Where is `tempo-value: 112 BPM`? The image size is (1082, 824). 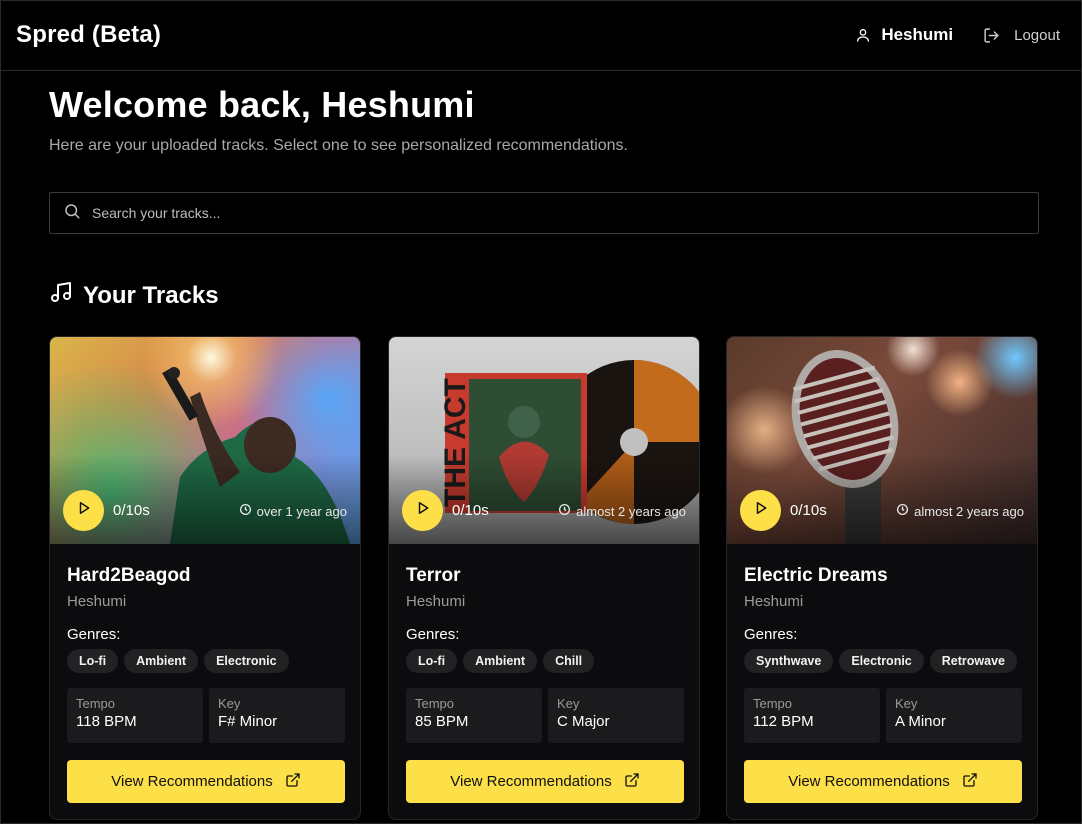
tempo-value: 112 BPM is located at coordinates (783, 721).